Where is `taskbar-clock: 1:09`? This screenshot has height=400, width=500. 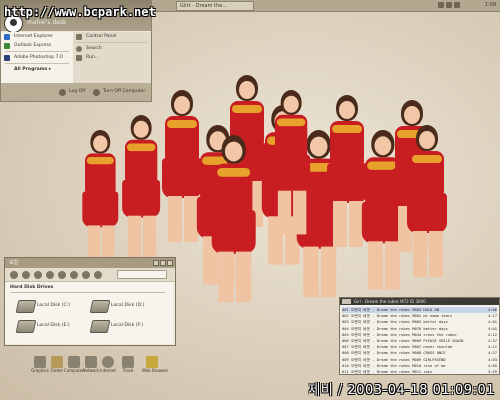 taskbar-clock: 1:09 is located at coordinates (490, 5).